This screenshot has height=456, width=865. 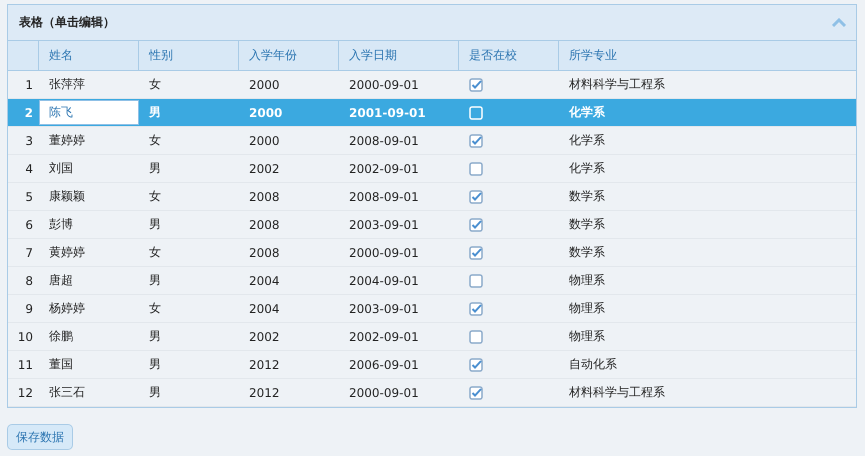 I want to click on table-row: 2 陈飞 男 2000 2001-09-01 化学系, so click(x=432, y=113).